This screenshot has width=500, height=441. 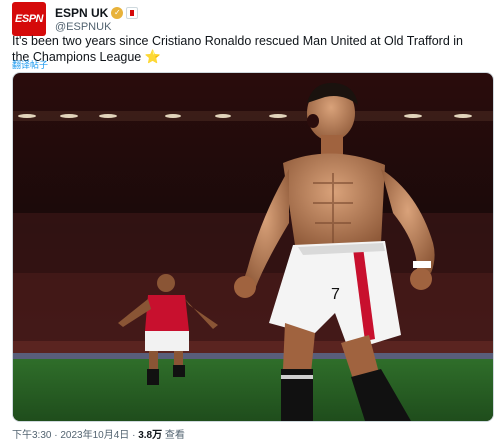 What do you see at coordinates (94, 435) in the screenshot?
I see `post-date: 2023年10月4日` at bounding box center [94, 435].